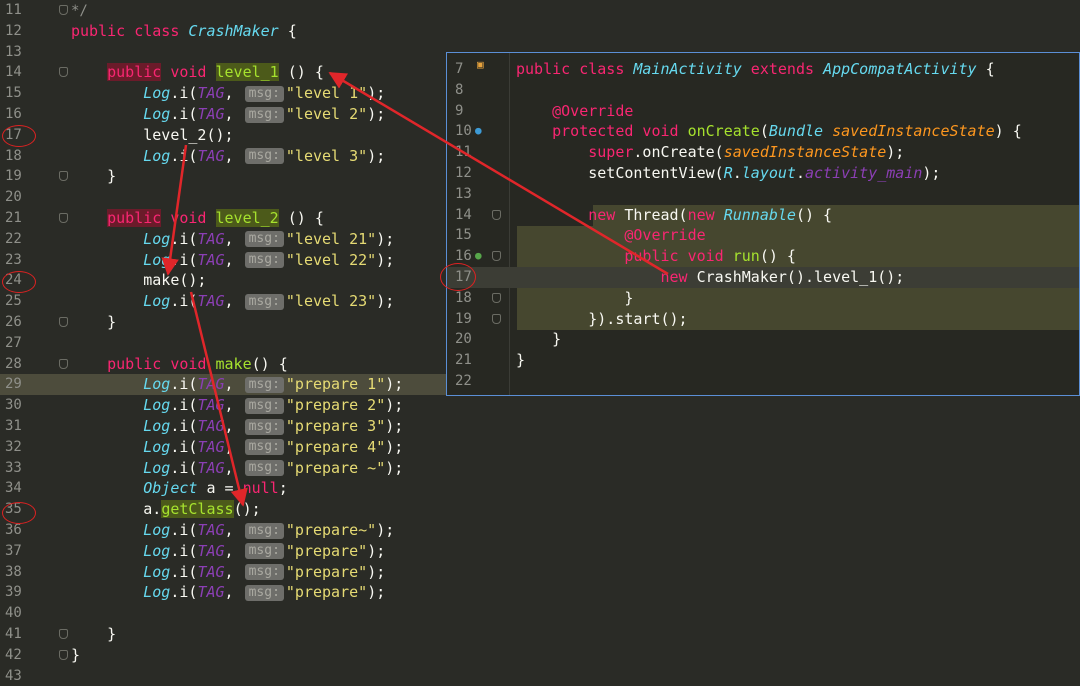 The height and width of the screenshot is (686, 1080). I want to click on main-line-41: 41 }, so click(540, 634).